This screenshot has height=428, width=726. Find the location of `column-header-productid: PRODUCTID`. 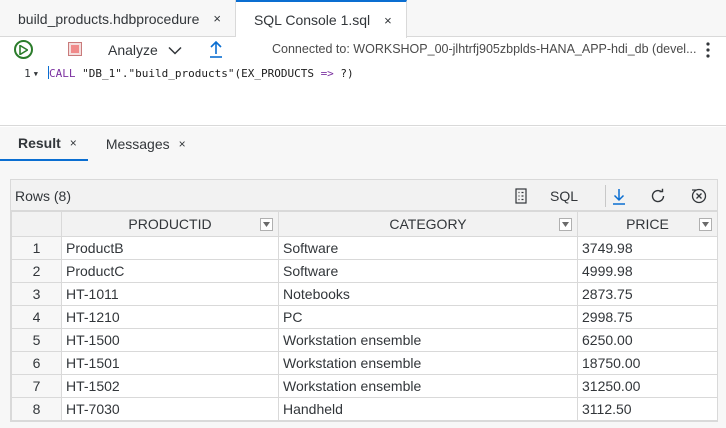

column-header-productid: PRODUCTID is located at coordinates (170, 224).